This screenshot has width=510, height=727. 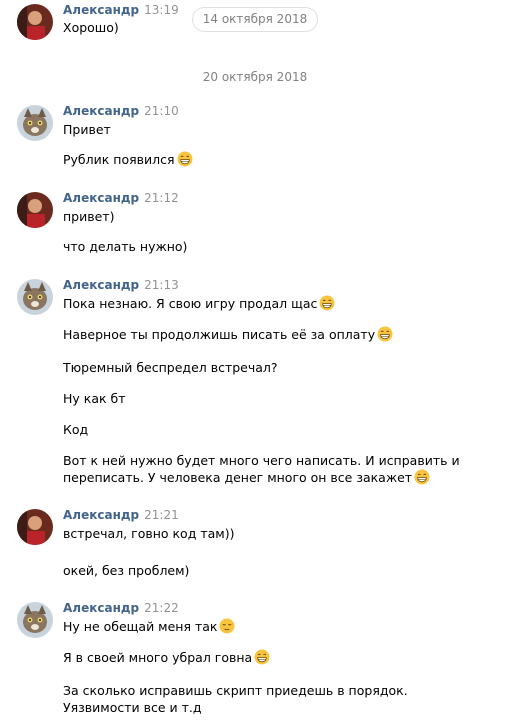 What do you see at coordinates (166, 657) in the screenshot?
I see `message-text: Я в своей много убрал говна` at bounding box center [166, 657].